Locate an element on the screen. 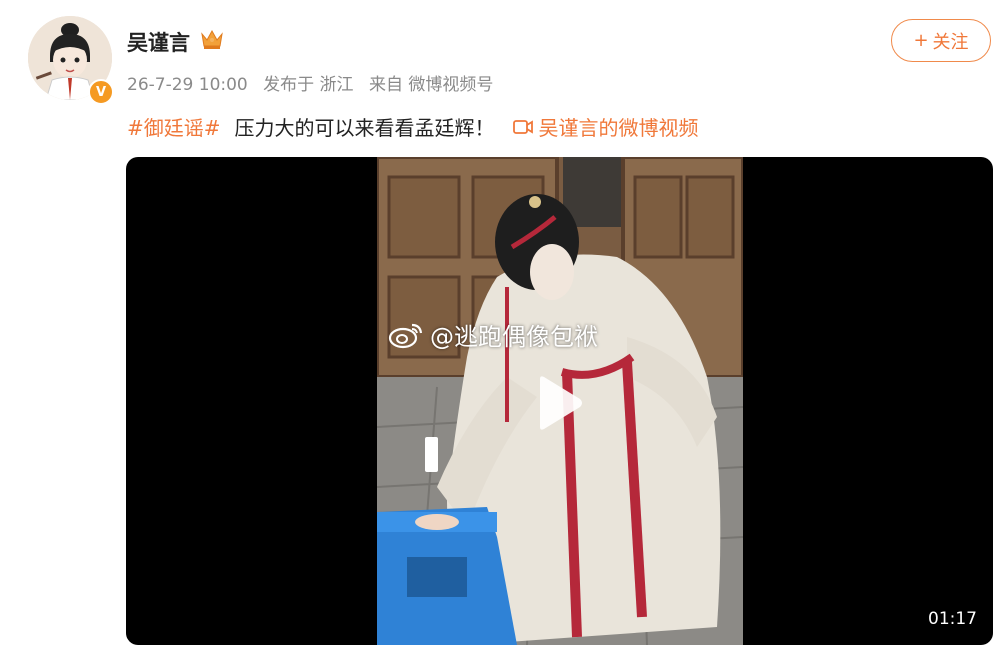 The image size is (1006, 666). weibo-logo-icon is located at coordinates (405, 335).